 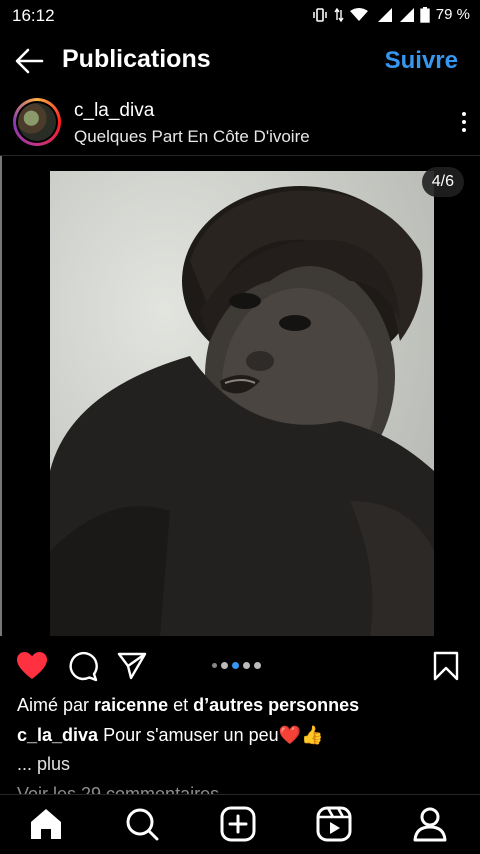 What do you see at coordinates (425, 14) in the screenshot?
I see `battery-icon` at bounding box center [425, 14].